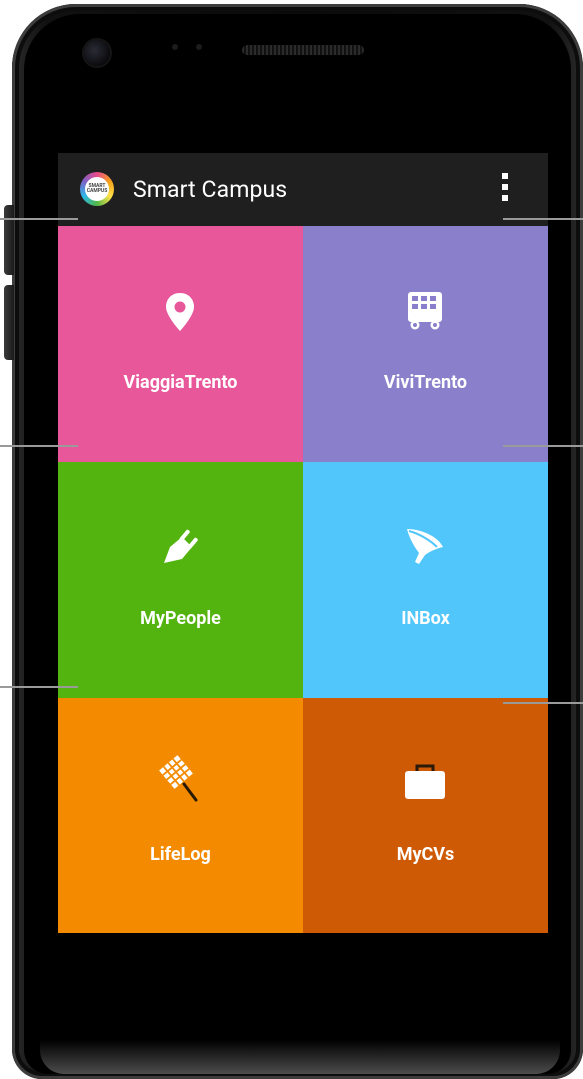 The width and height of the screenshot is (583, 1079). Describe the element at coordinates (505, 190) in the screenshot. I see `overflow-menu-icon` at that location.